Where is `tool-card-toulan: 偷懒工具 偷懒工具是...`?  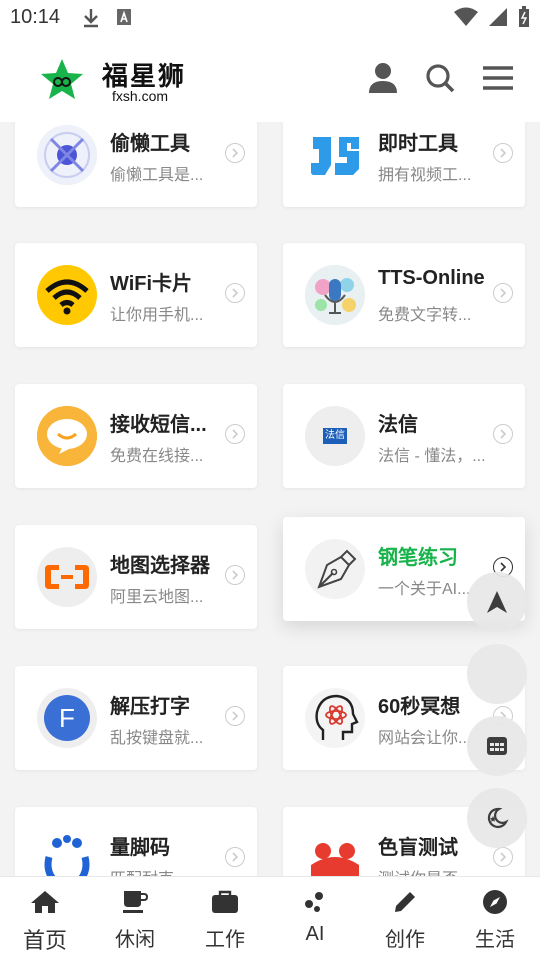
tool-card-toulan: 偷懒工具 偷懒工具是... is located at coordinates (136, 164).